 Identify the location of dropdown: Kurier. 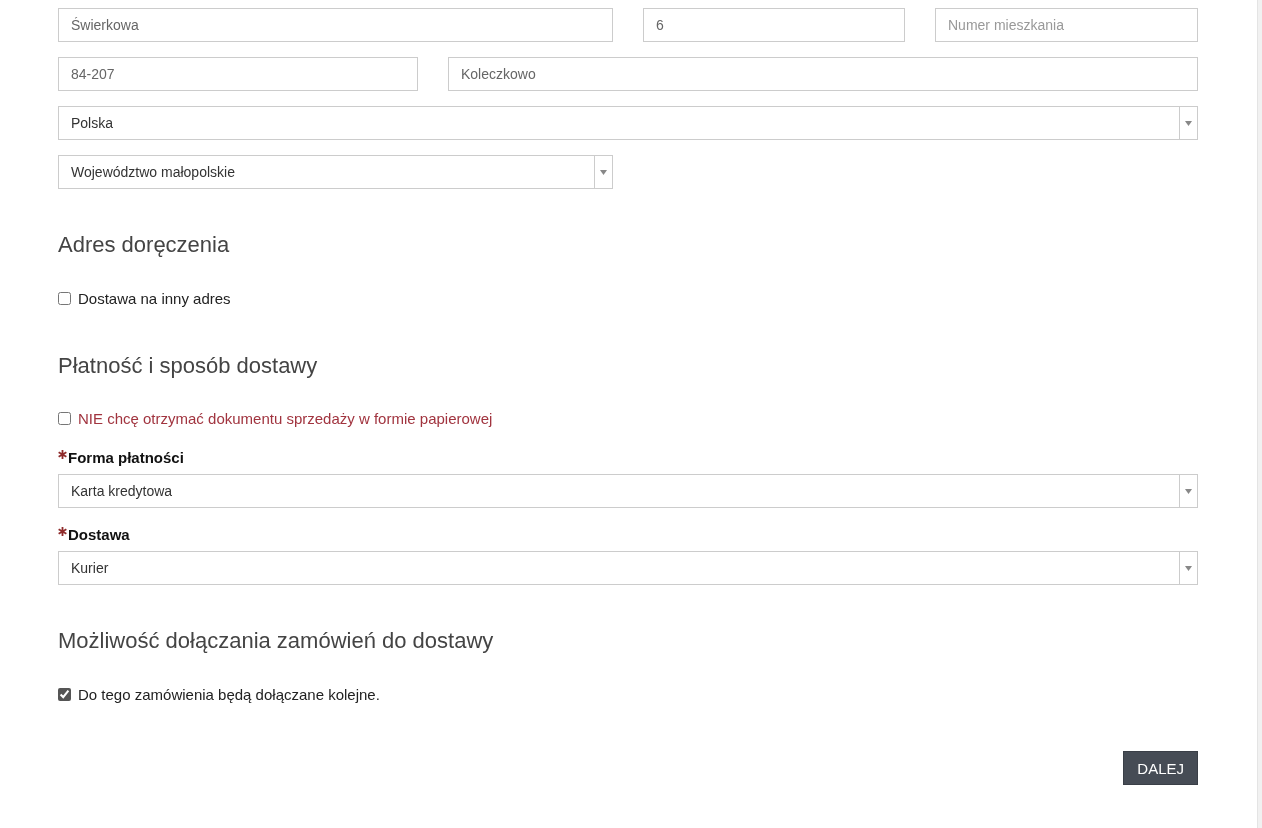
(628, 568).